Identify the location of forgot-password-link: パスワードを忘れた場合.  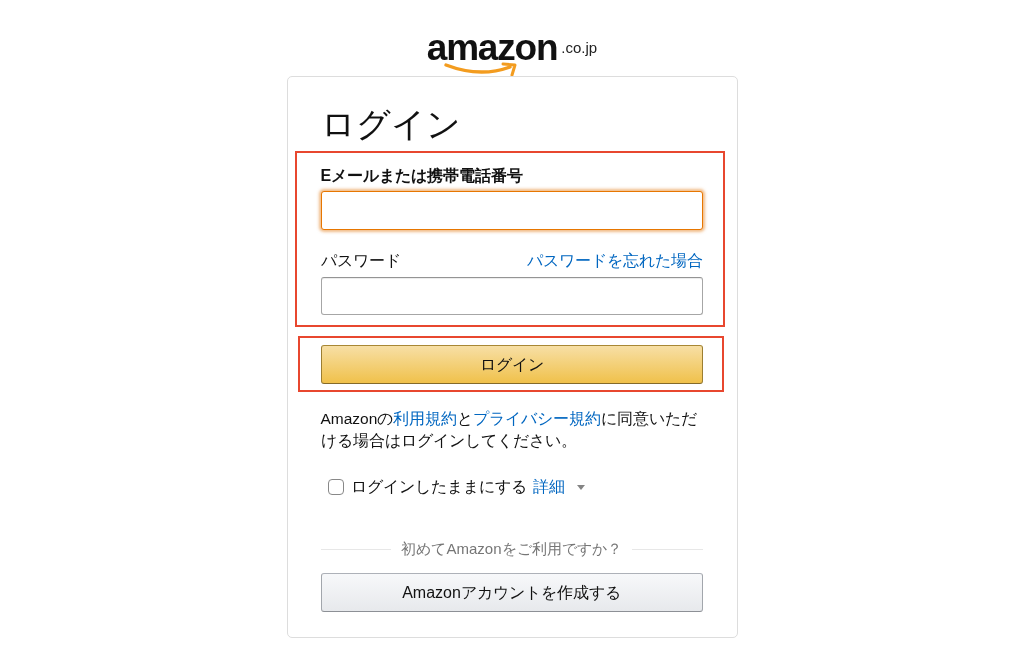
(614, 261).